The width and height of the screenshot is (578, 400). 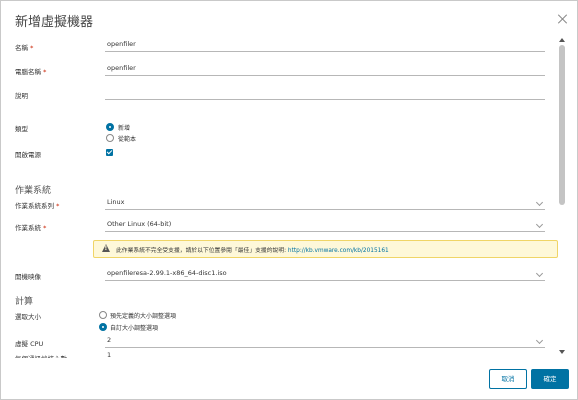 I want to click on description-field, so click(x=325, y=93).